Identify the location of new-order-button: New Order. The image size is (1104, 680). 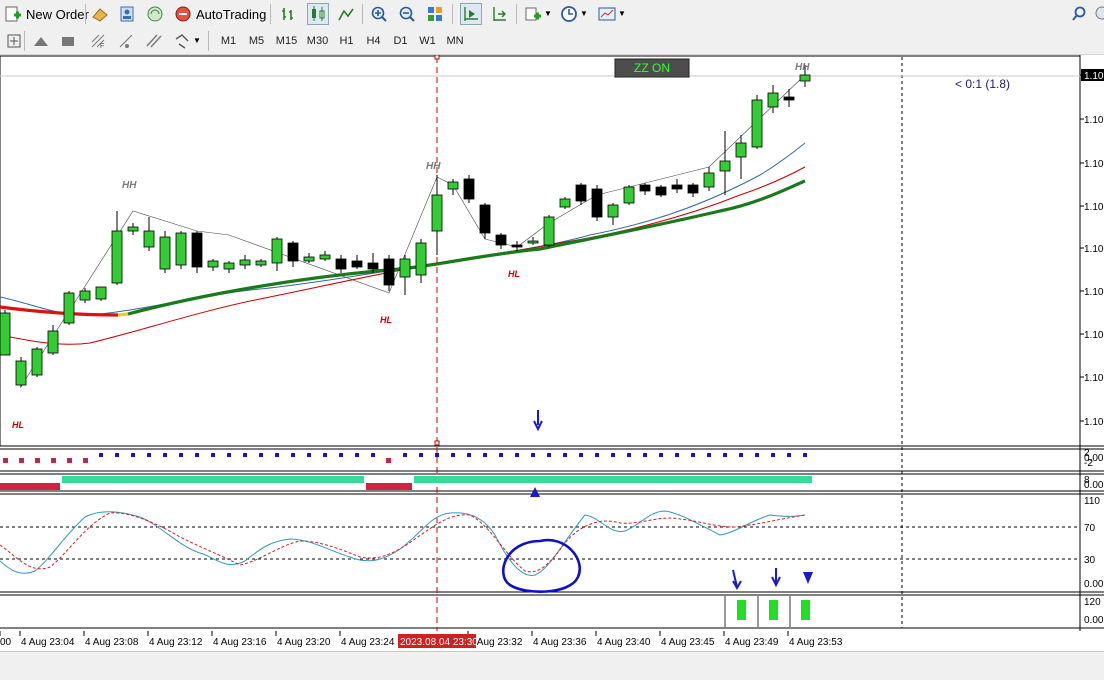
(46, 14).